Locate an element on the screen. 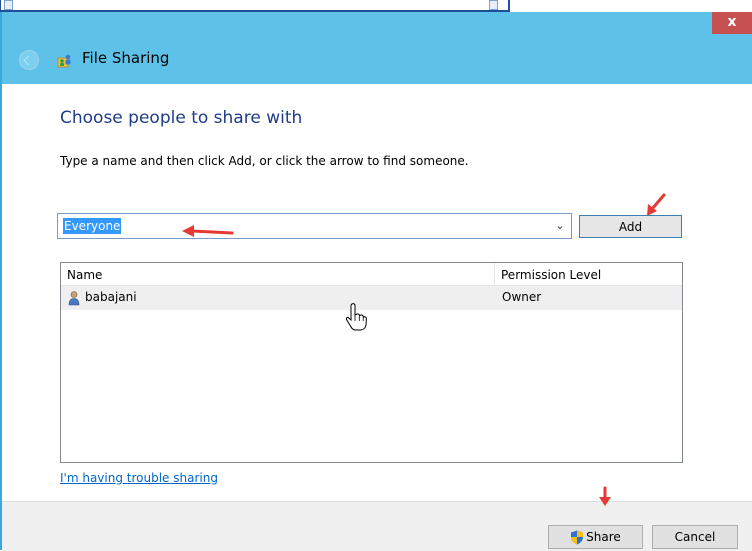 This screenshot has height=551, width=752. row-name: babajani is located at coordinates (111, 297).